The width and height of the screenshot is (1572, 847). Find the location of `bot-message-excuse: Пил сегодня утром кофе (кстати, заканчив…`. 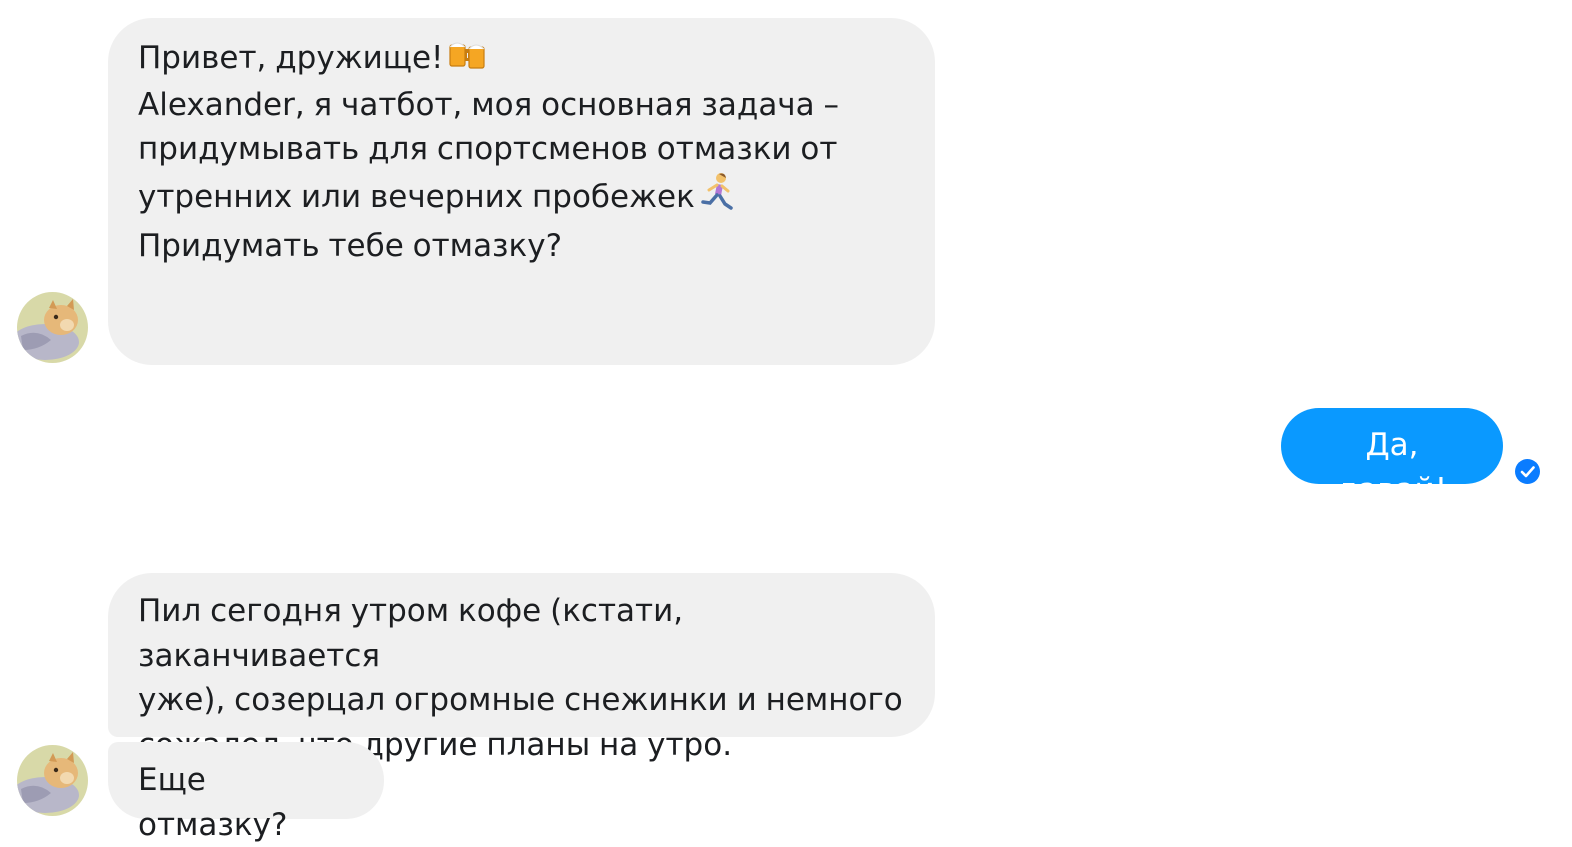

bot-message-excuse: Пил сегодня утром кофе (кстати, заканчив… is located at coordinates (521, 668).